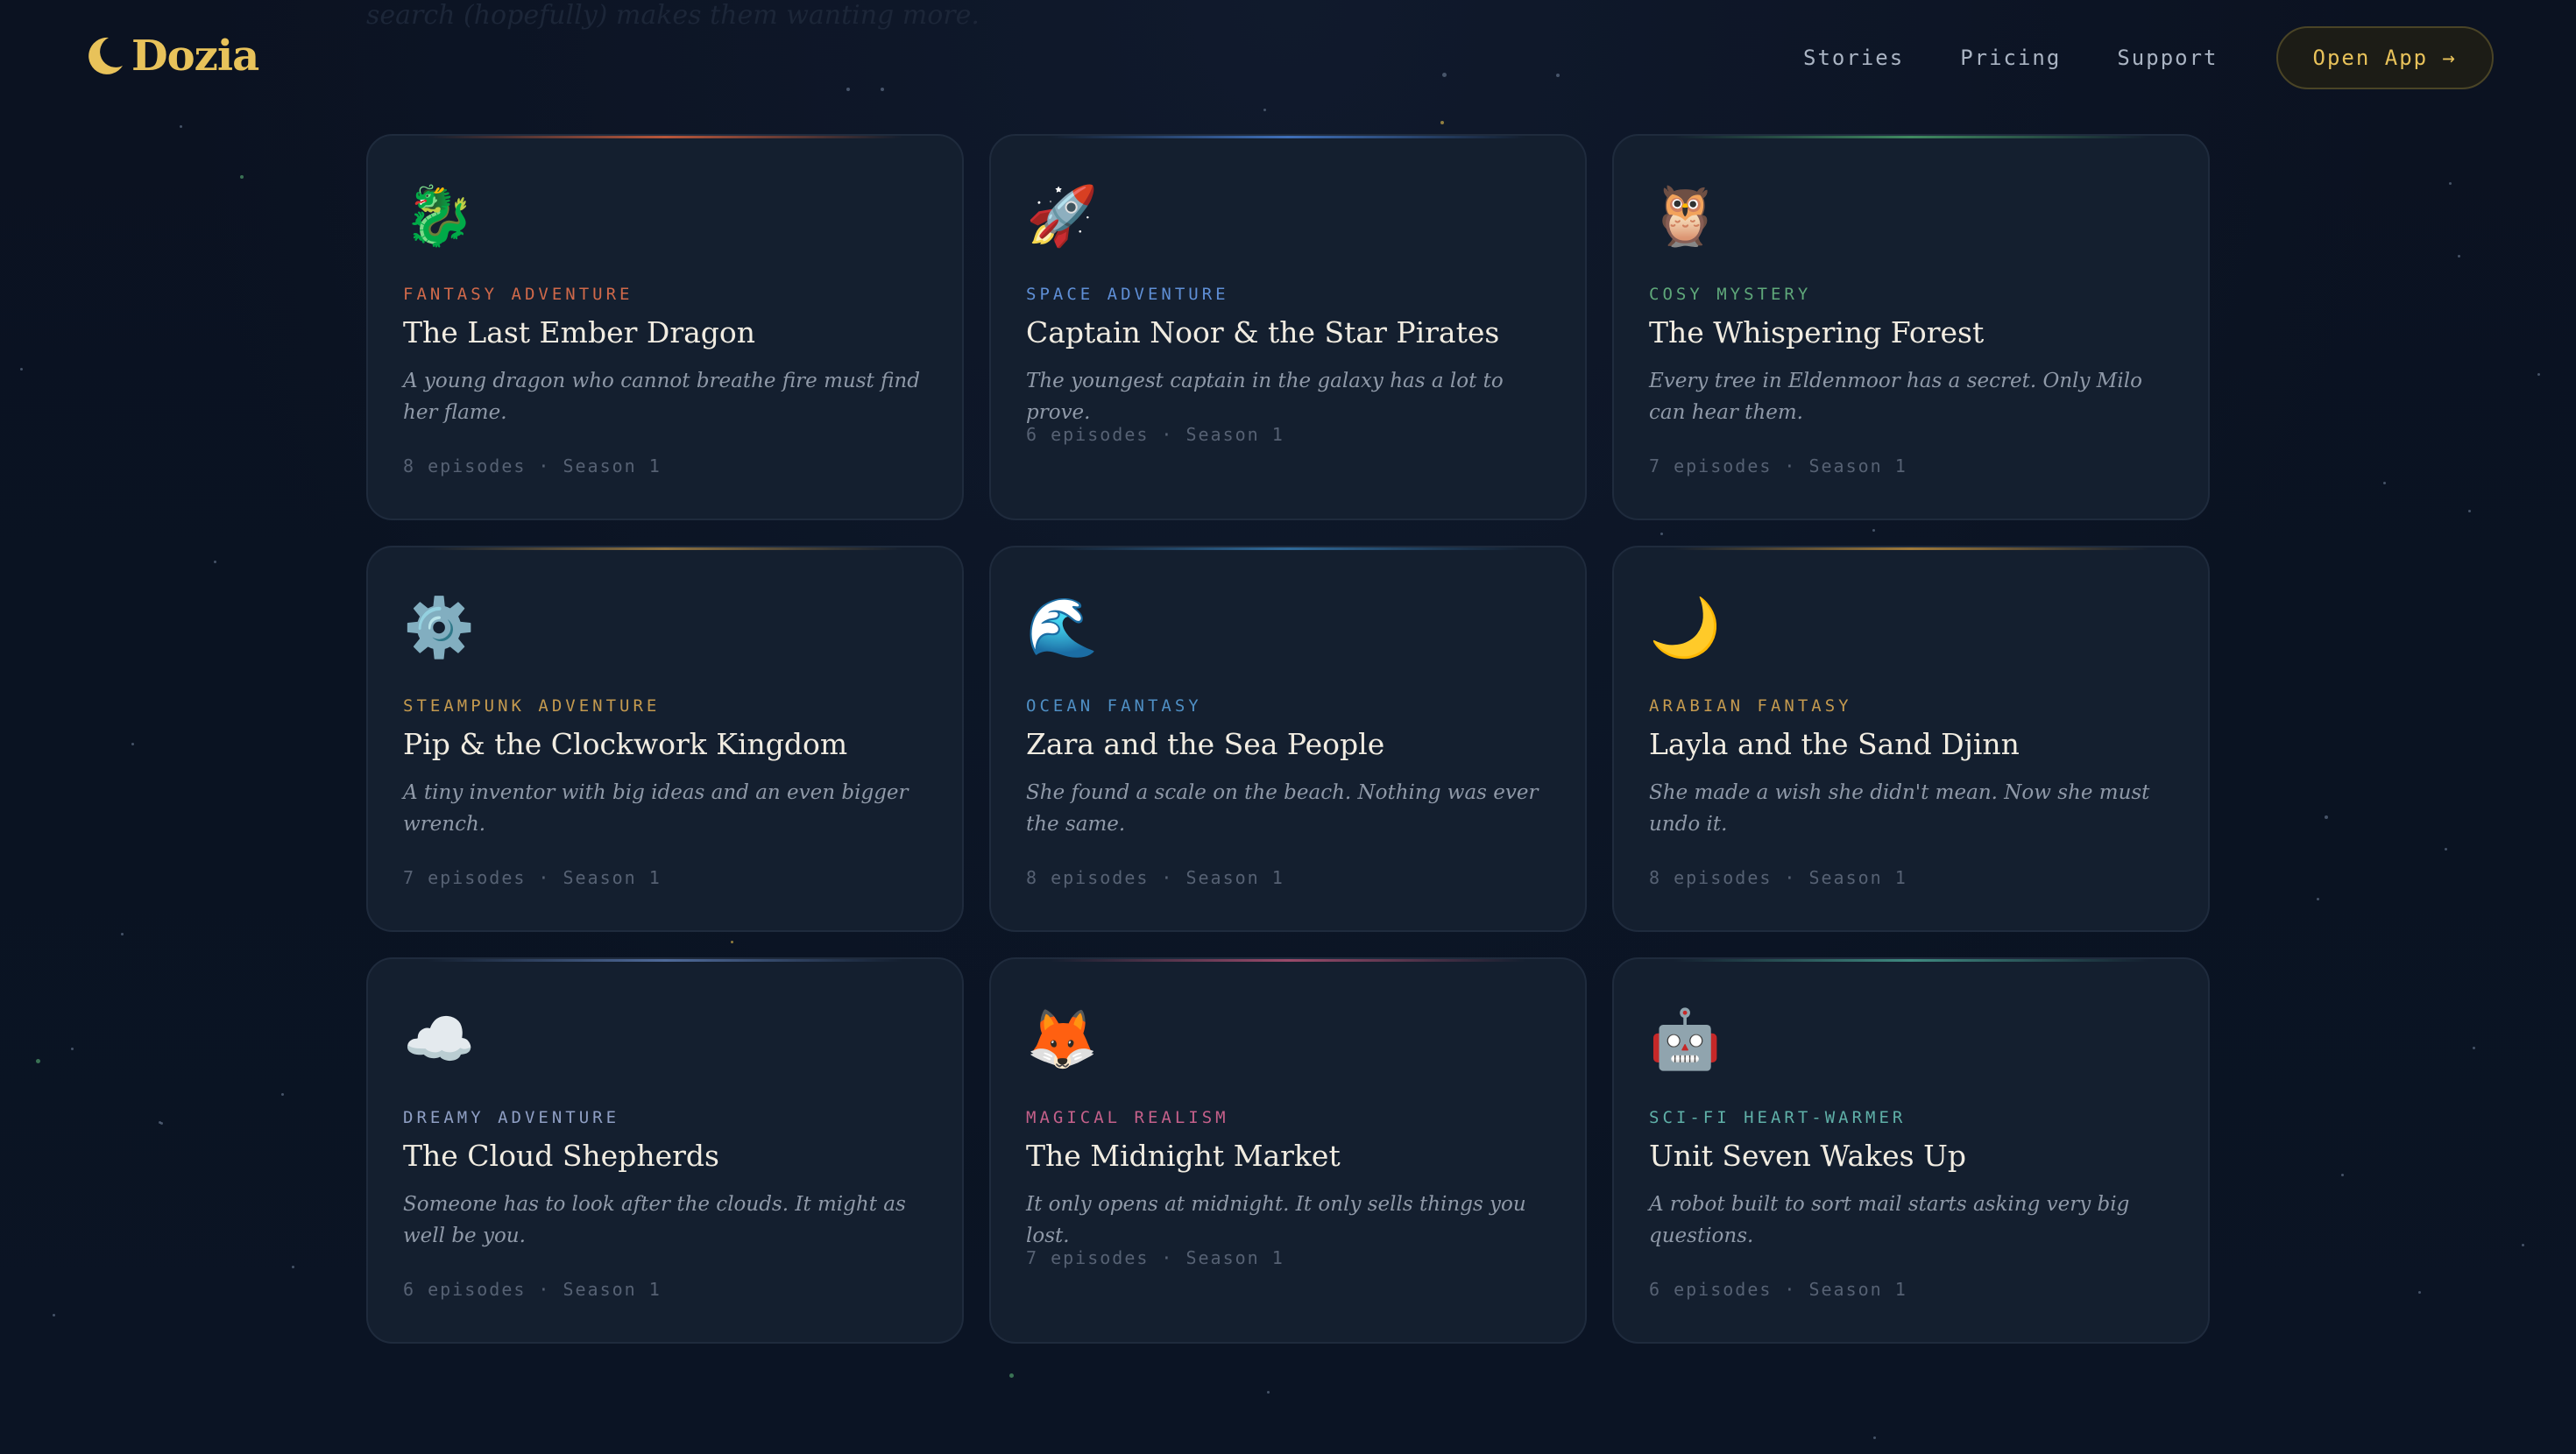  I want to click on story-genre: MAGICAL REALISM, so click(1127, 1117).